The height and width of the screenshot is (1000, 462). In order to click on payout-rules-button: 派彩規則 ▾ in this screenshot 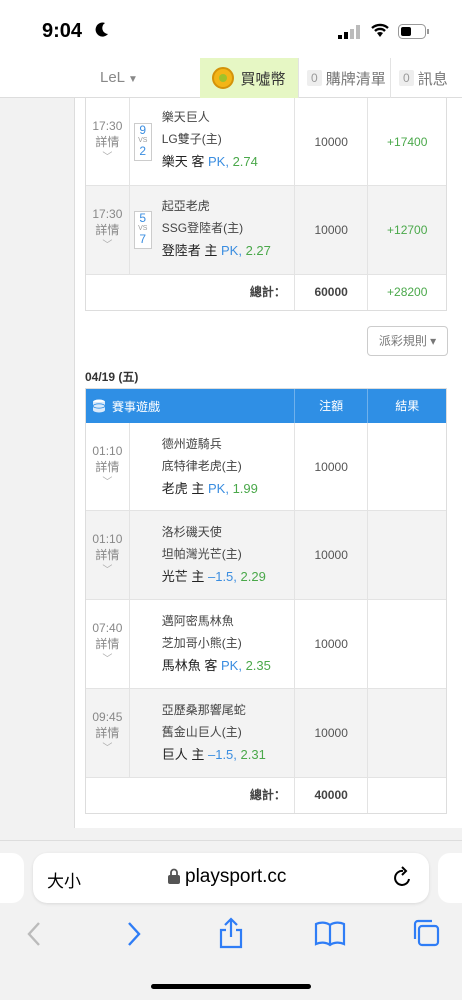, I will do `click(407, 341)`.